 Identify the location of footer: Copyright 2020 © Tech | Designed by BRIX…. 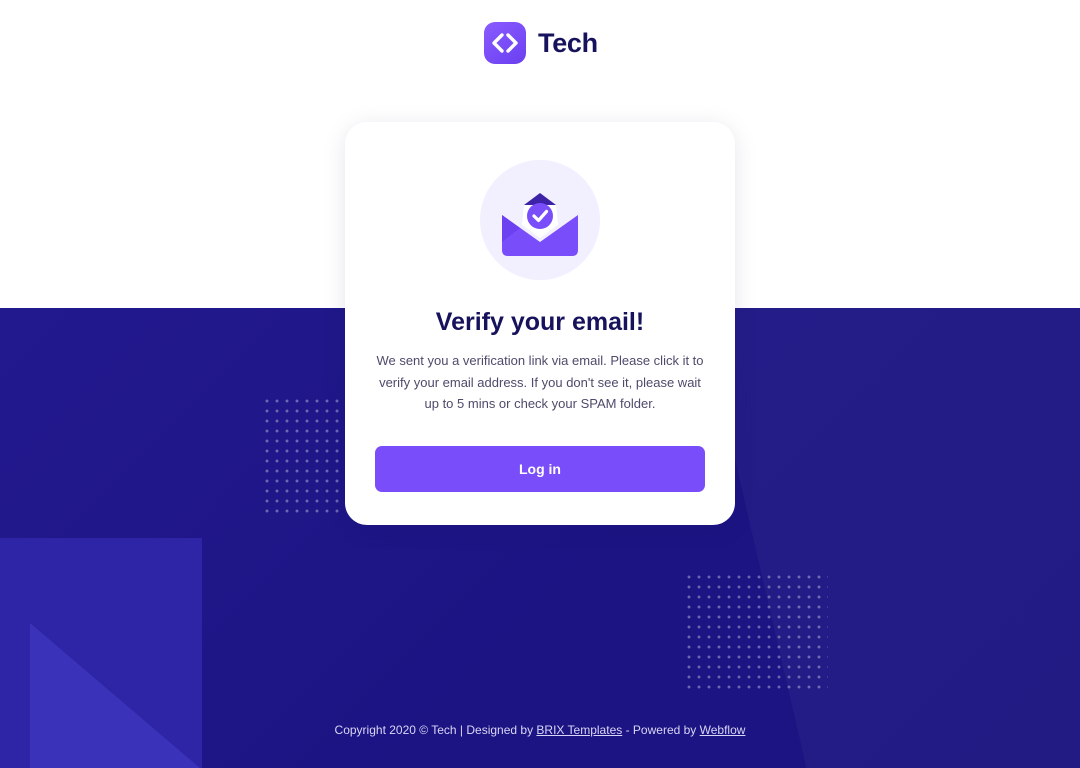
(540, 730).